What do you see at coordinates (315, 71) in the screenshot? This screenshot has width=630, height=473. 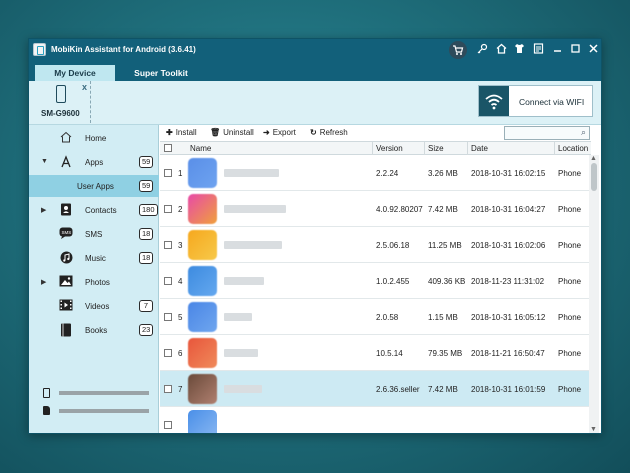 I see `tab-bar: My Device Super Toolkit` at bounding box center [315, 71].